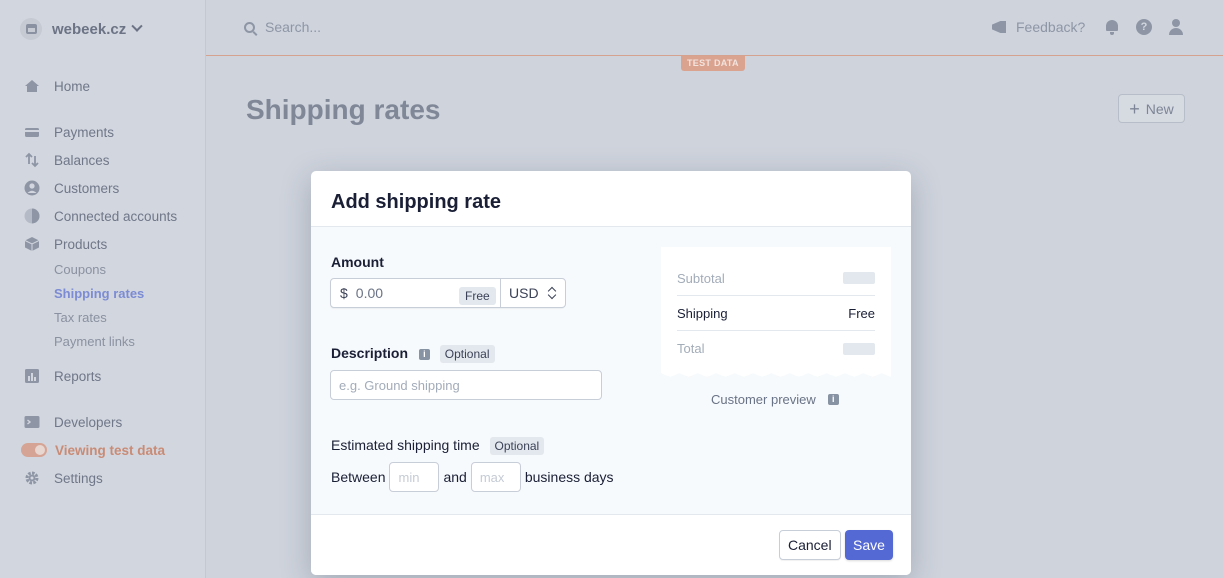 The width and height of the screenshot is (1223, 578). I want to click on customer-preview-caption: Customer preview i, so click(775, 399).